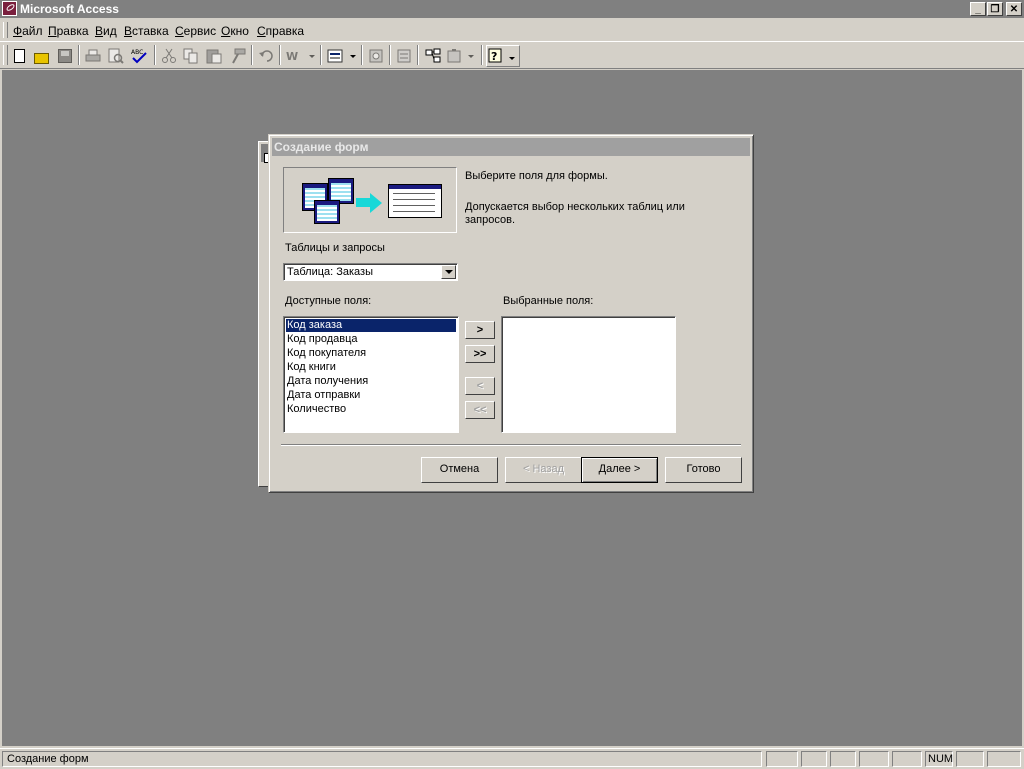 This screenshot has width=1024, height=769. I want to click on dialog-title-bar: Создание форм, so click(511, 147).